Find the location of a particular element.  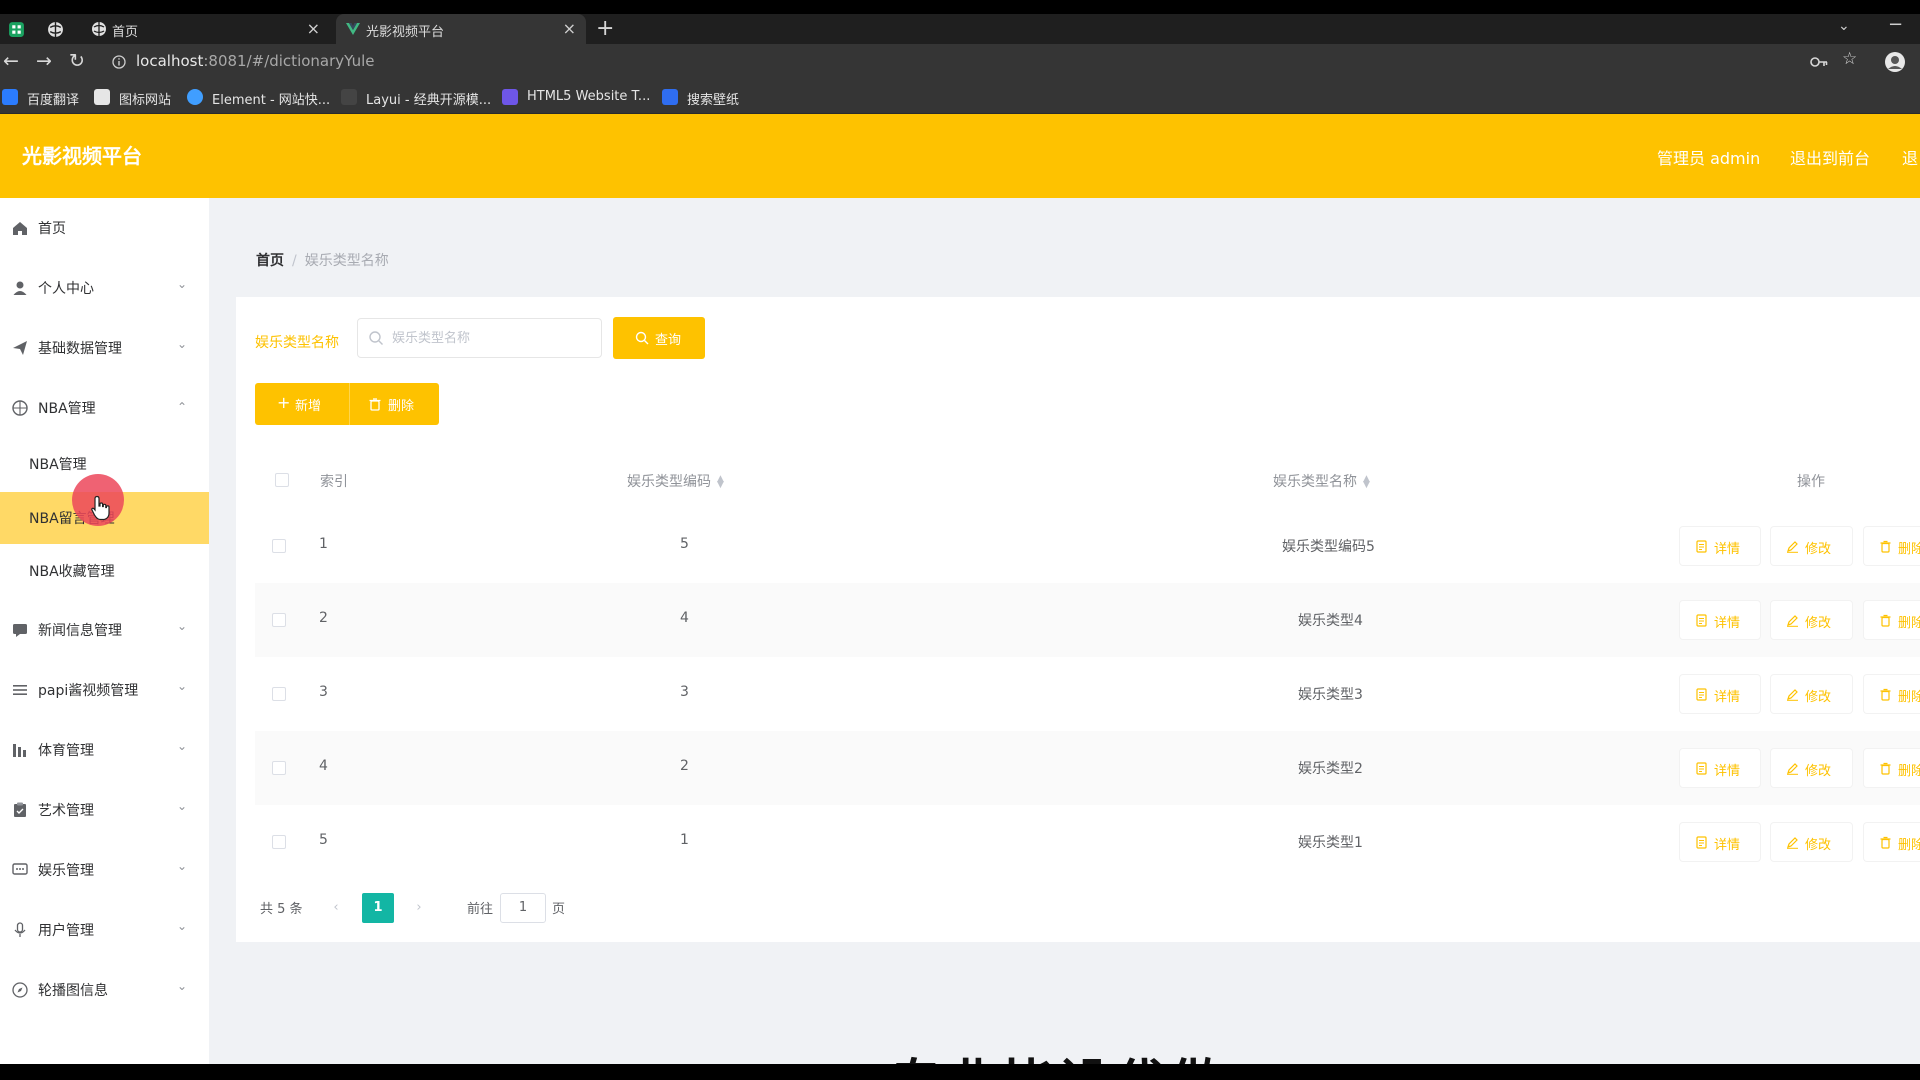

column-header-name: 娱乐类型名称 ▲ ▼ is located at coordinates (1321, 481).